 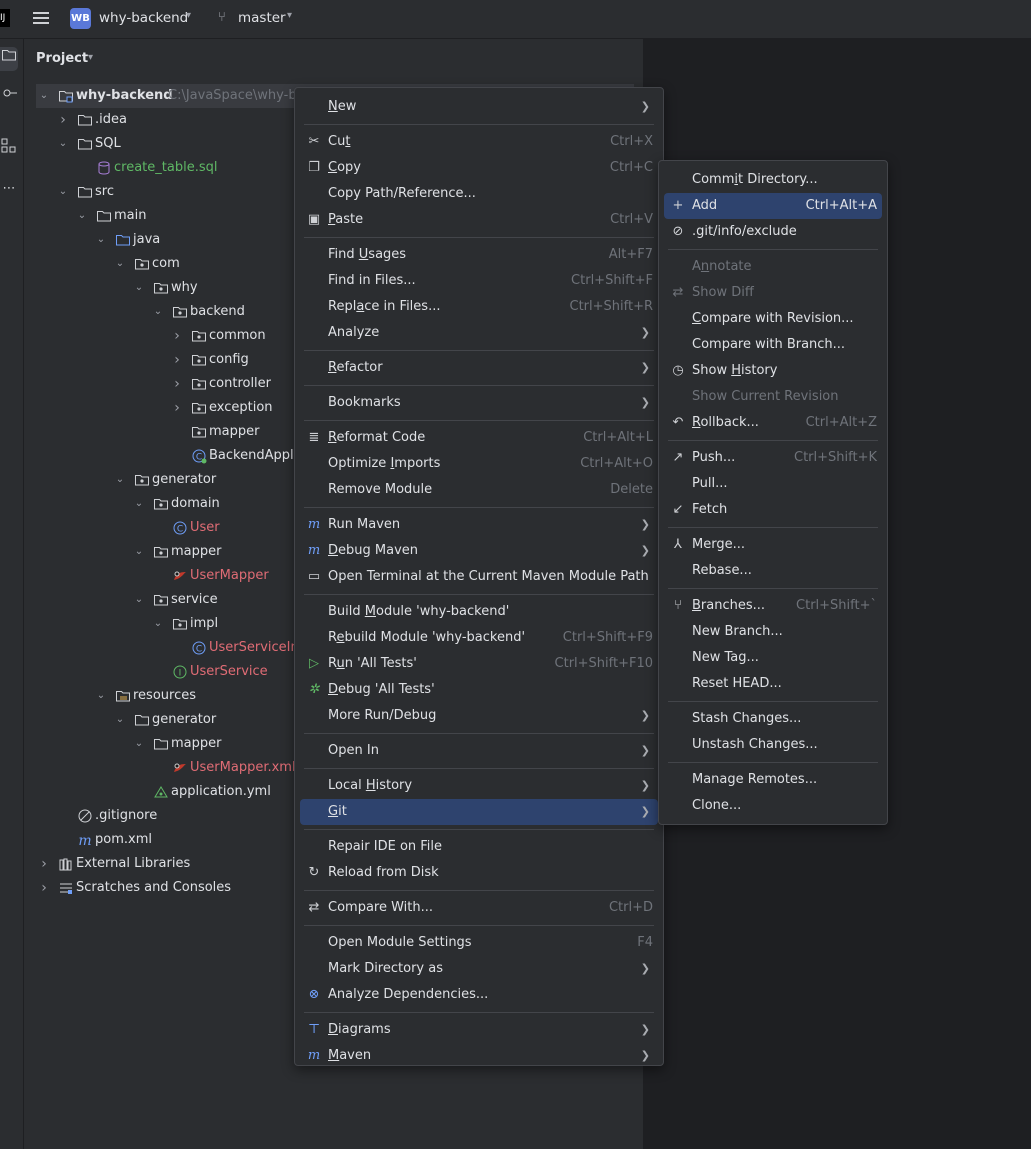 What do you see at coordinates (645, 1029) in the screenshot?
I see `chevron-right-icon: ❯` at bounding box center [645, 1029].